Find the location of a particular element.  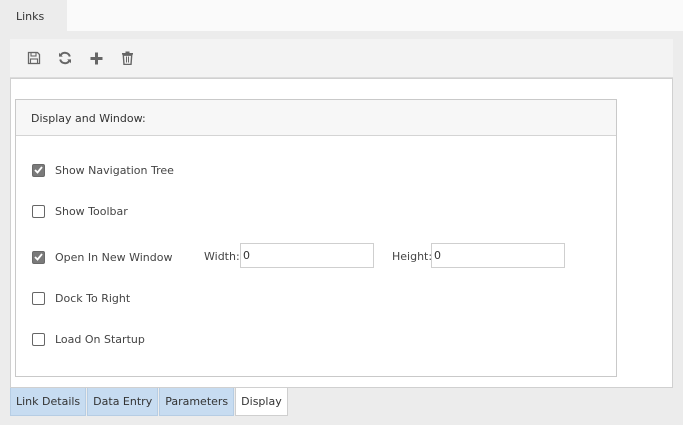

load-on-startup-checkbox is located at coordinates (38, 339).